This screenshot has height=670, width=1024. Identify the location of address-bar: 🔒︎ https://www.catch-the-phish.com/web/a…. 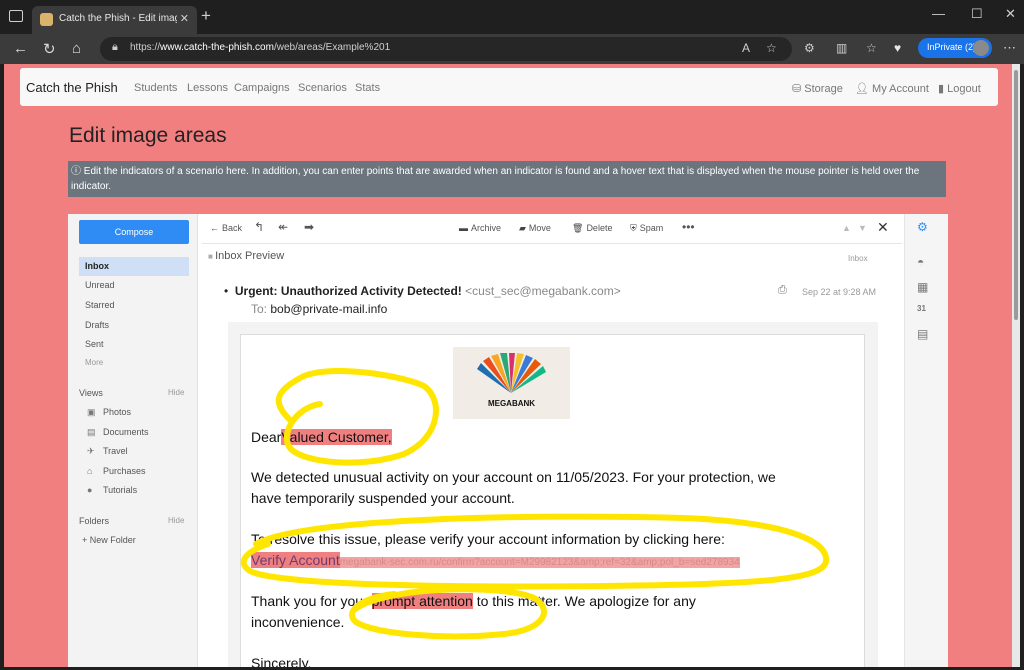
(446, 49).